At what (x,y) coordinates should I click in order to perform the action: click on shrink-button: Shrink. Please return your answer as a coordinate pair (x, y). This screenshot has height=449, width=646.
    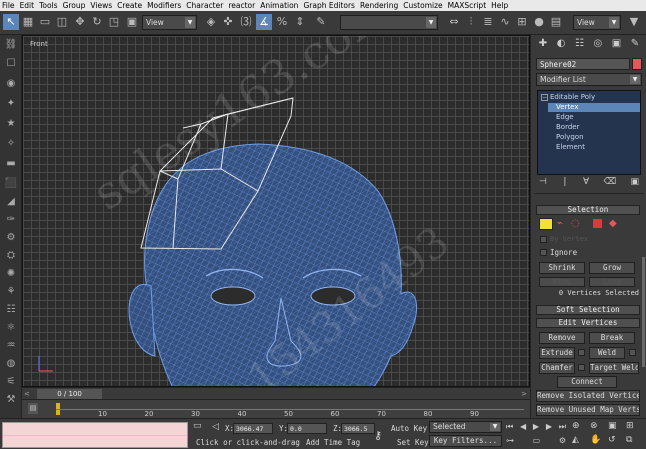
    Looking at the image, I should click on (562, 268).